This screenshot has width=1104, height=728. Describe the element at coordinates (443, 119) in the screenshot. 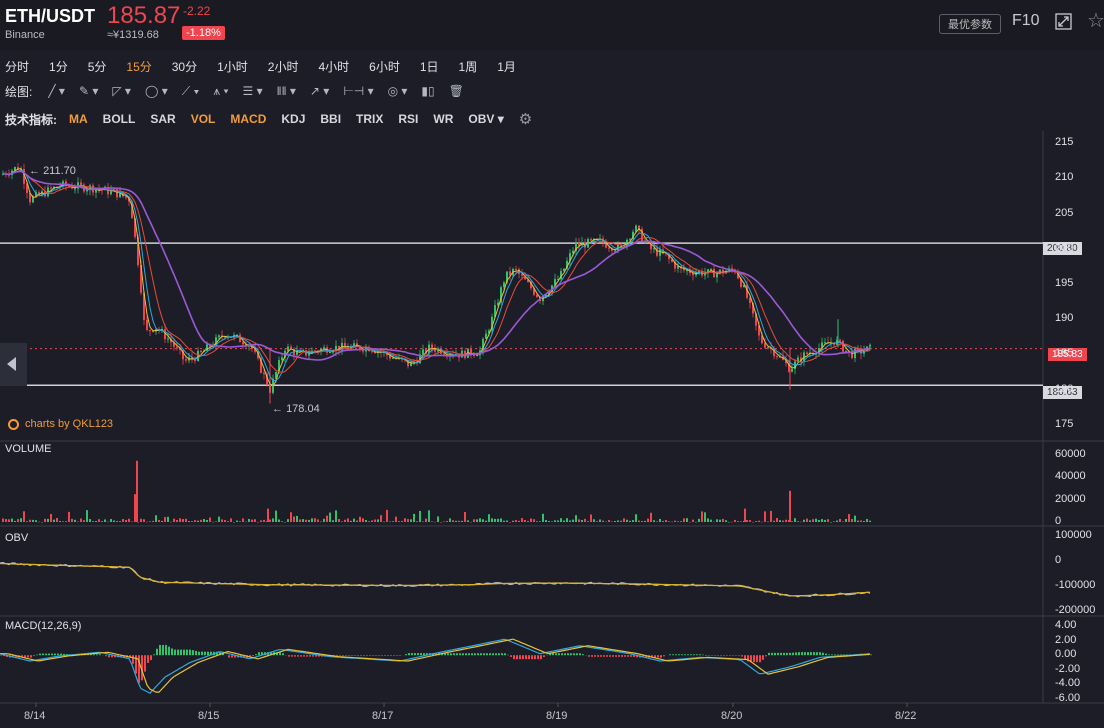

I see `indicator-wr: WR` at that location.